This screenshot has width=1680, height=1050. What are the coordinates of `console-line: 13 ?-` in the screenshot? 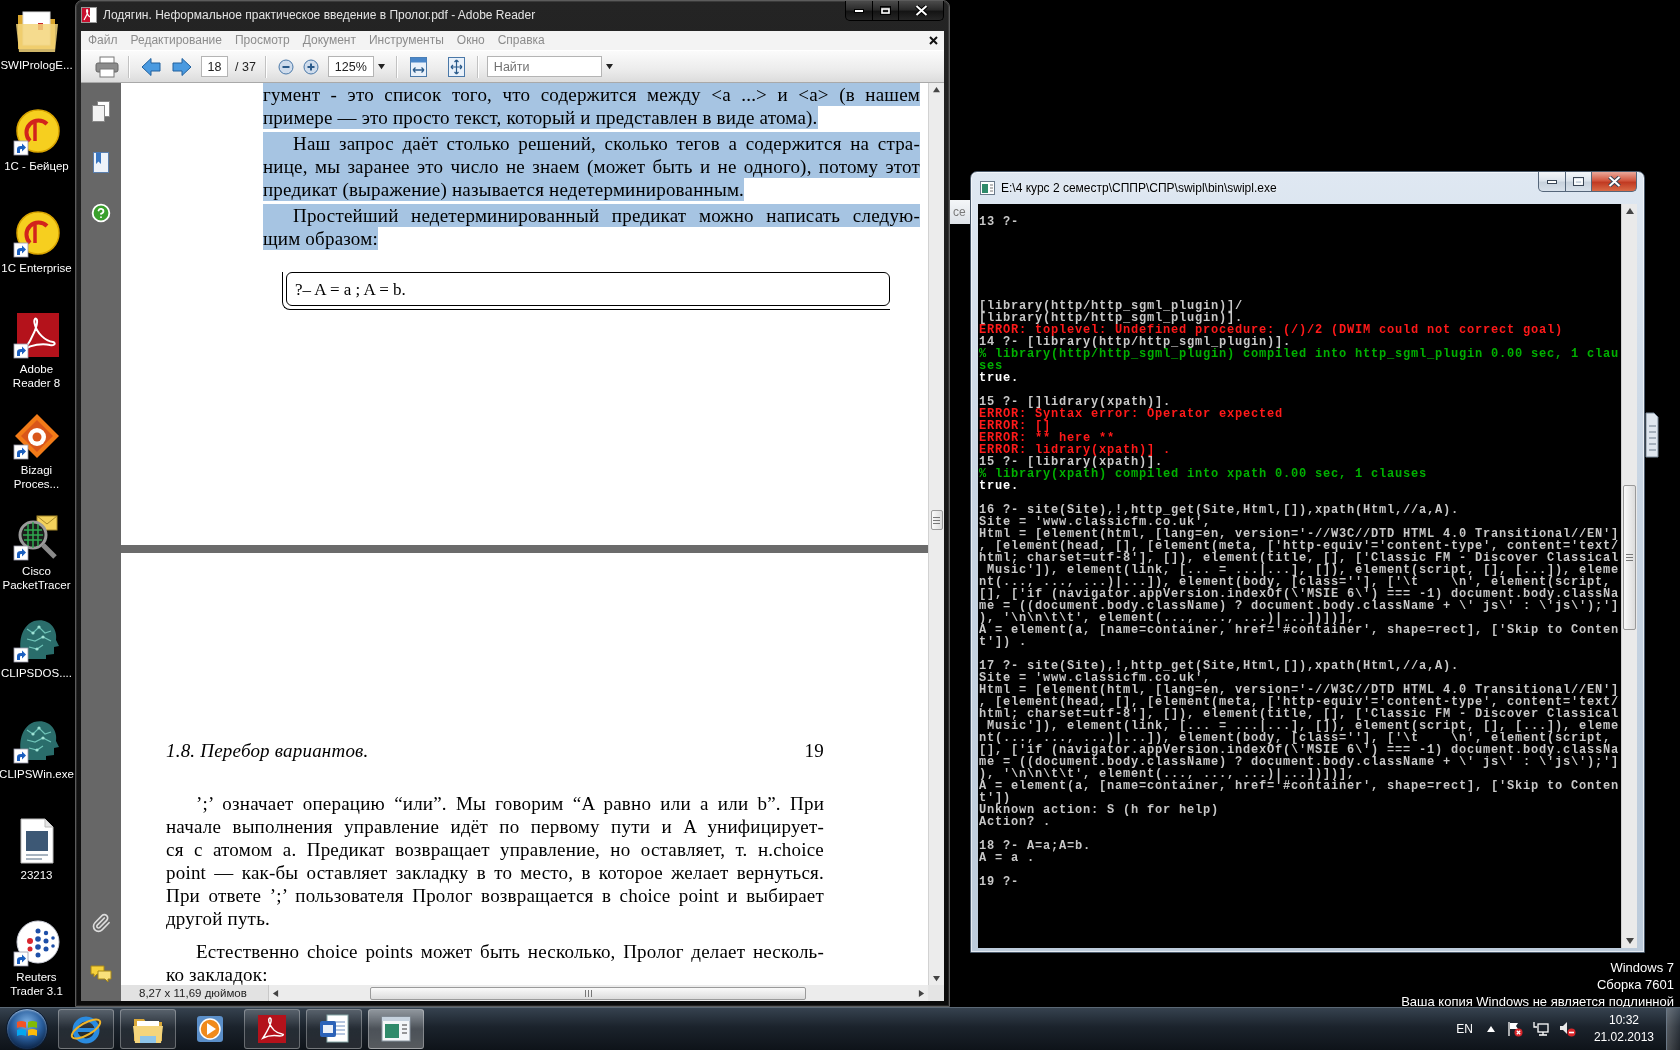 It's located at (999, 222).